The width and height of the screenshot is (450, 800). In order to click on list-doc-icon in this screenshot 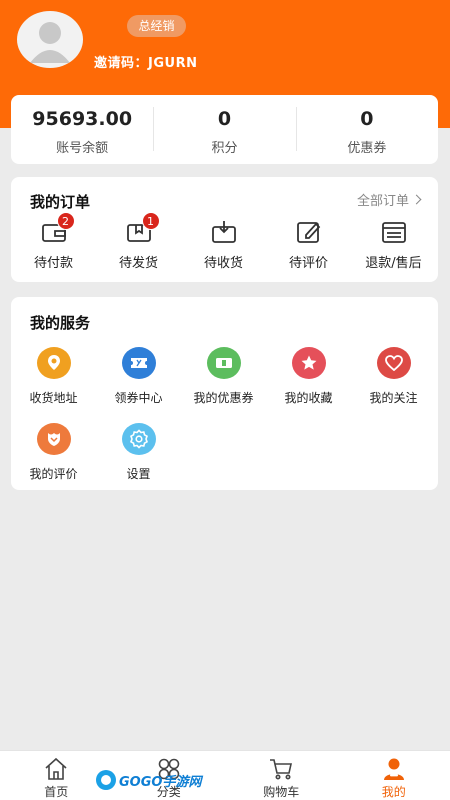, I will do `click(394, 232)`.